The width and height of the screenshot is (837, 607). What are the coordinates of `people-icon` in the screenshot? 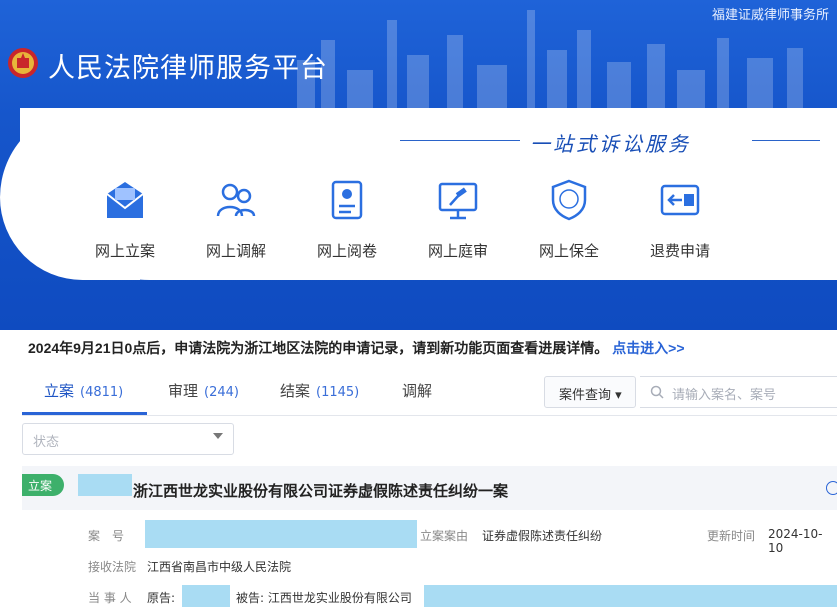 It's located at (236, 200).